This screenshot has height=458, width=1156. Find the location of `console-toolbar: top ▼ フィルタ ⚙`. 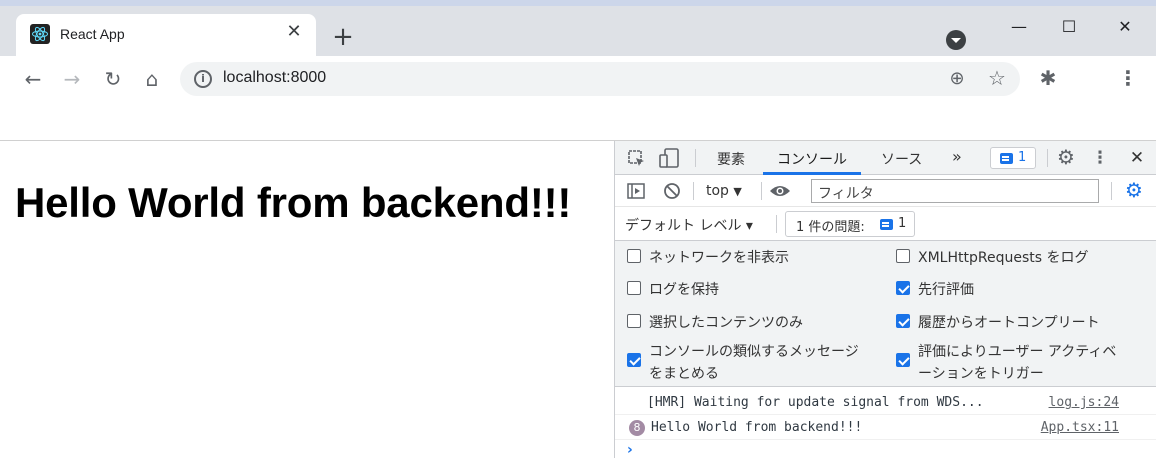

console-toolbar: top ▼ フィルタ ⚙ is located at coordinates (885, 191).